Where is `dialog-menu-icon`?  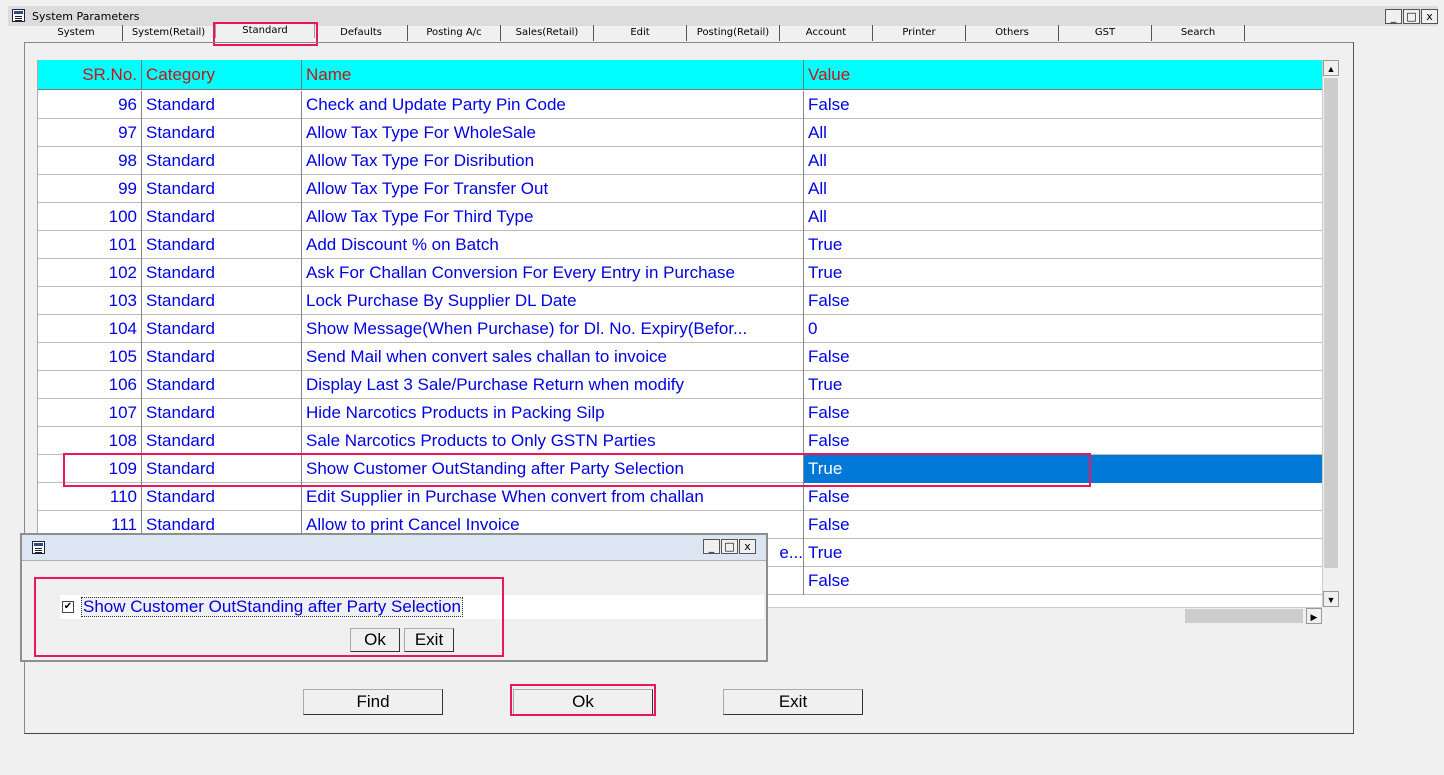
dialog-menu-icon is located at coordinates (38, 547).